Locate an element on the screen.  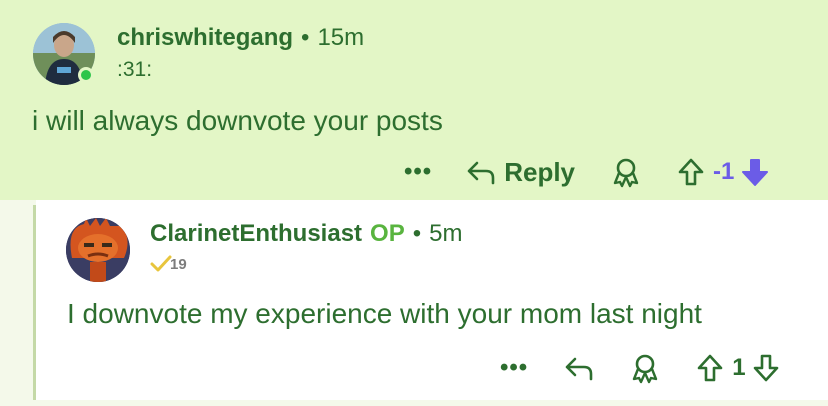
op-badge: OP is located at coordinates (387, 233).